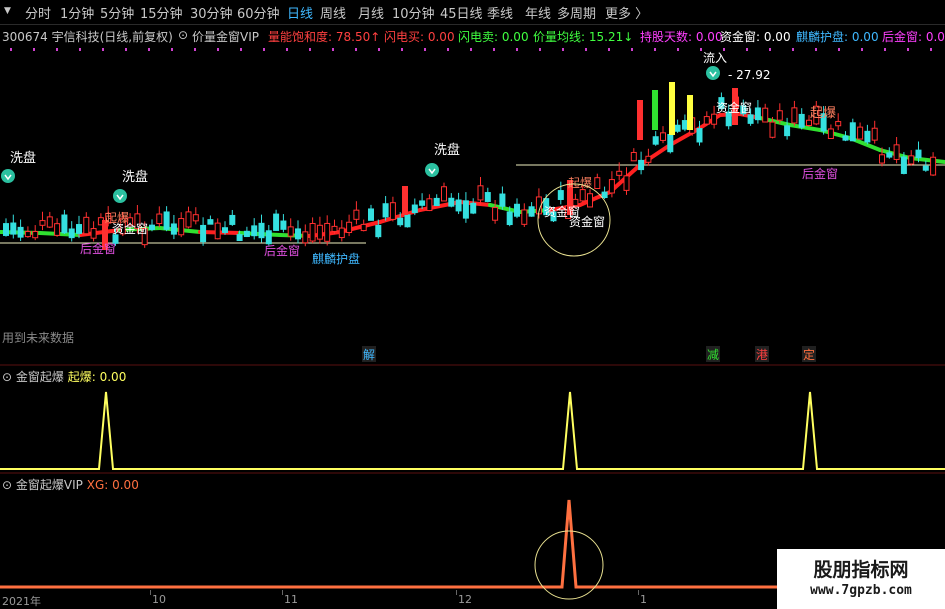  I want to click on sub1-name: 金窗起爆, so click(39, 377).